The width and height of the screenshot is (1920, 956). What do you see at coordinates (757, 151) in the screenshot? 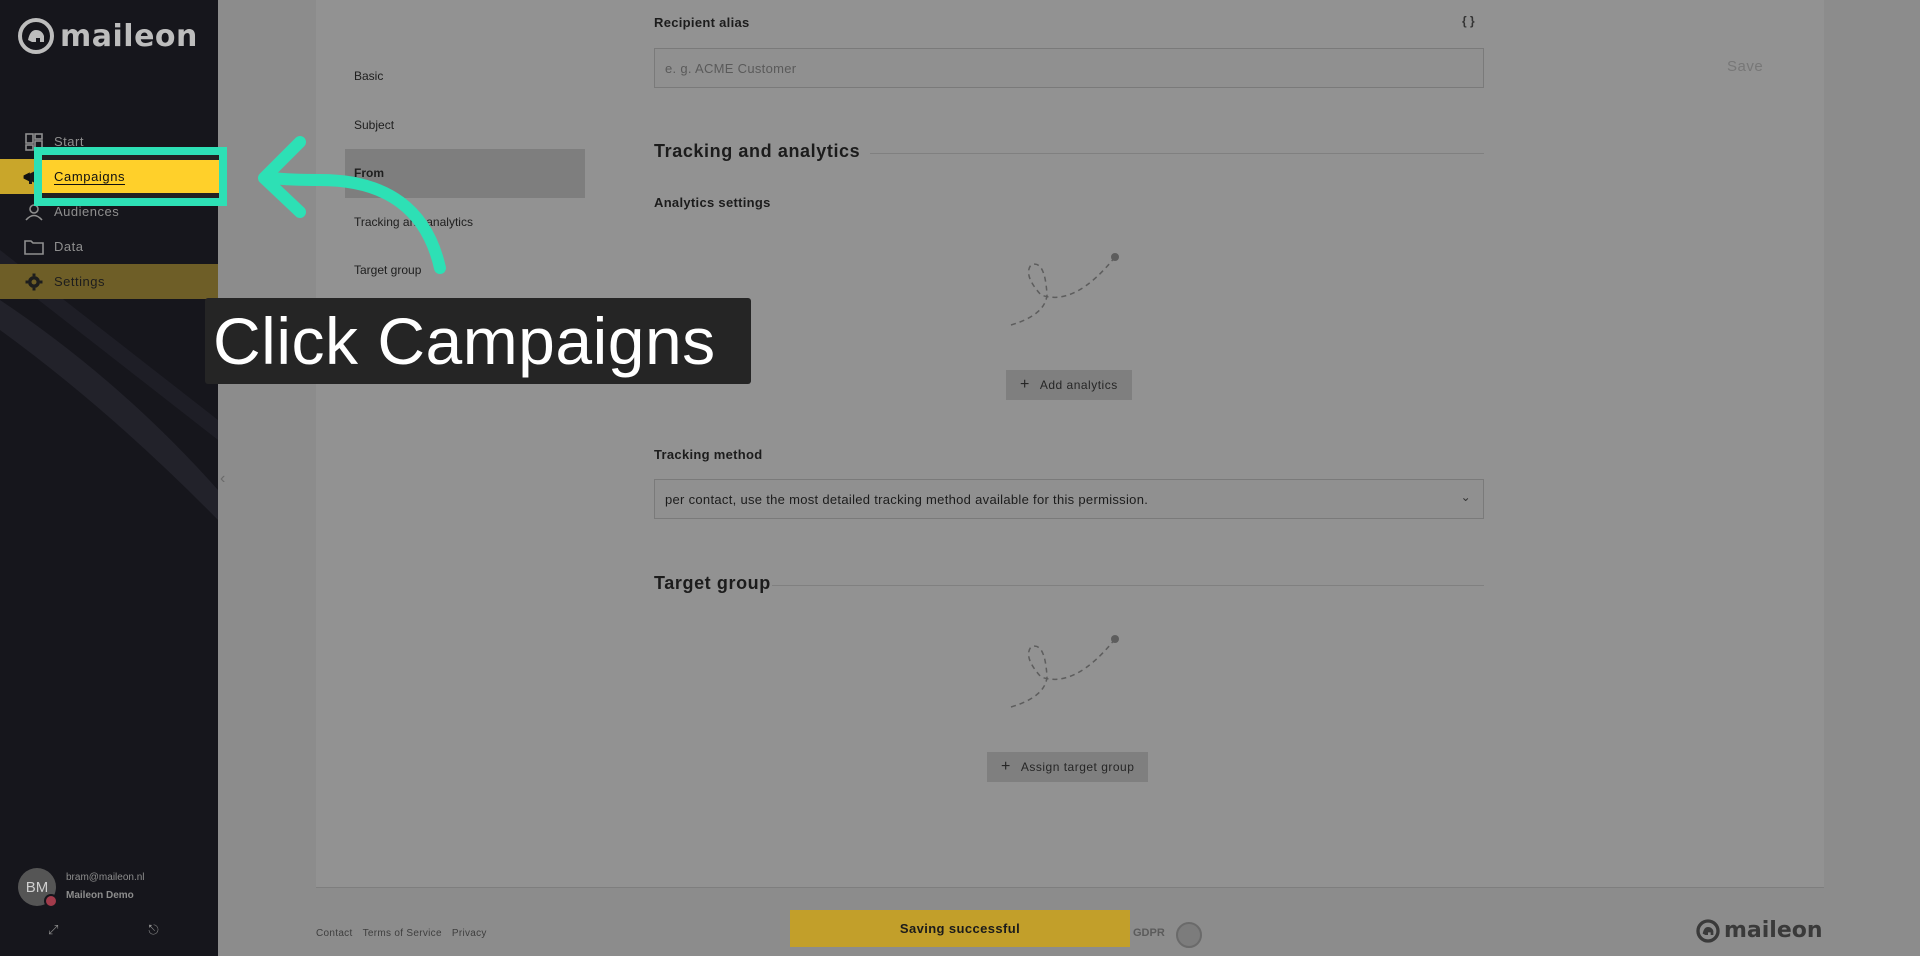
I see `tracking-heading-text: Tracking and analytics` at bounding box center [757, 151].